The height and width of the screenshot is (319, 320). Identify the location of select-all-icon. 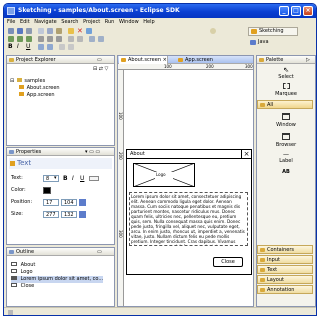
(89, 31).